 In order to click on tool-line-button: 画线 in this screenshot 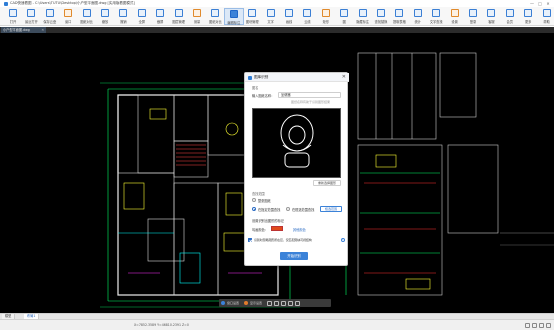, I will do `click(289, 16)`.